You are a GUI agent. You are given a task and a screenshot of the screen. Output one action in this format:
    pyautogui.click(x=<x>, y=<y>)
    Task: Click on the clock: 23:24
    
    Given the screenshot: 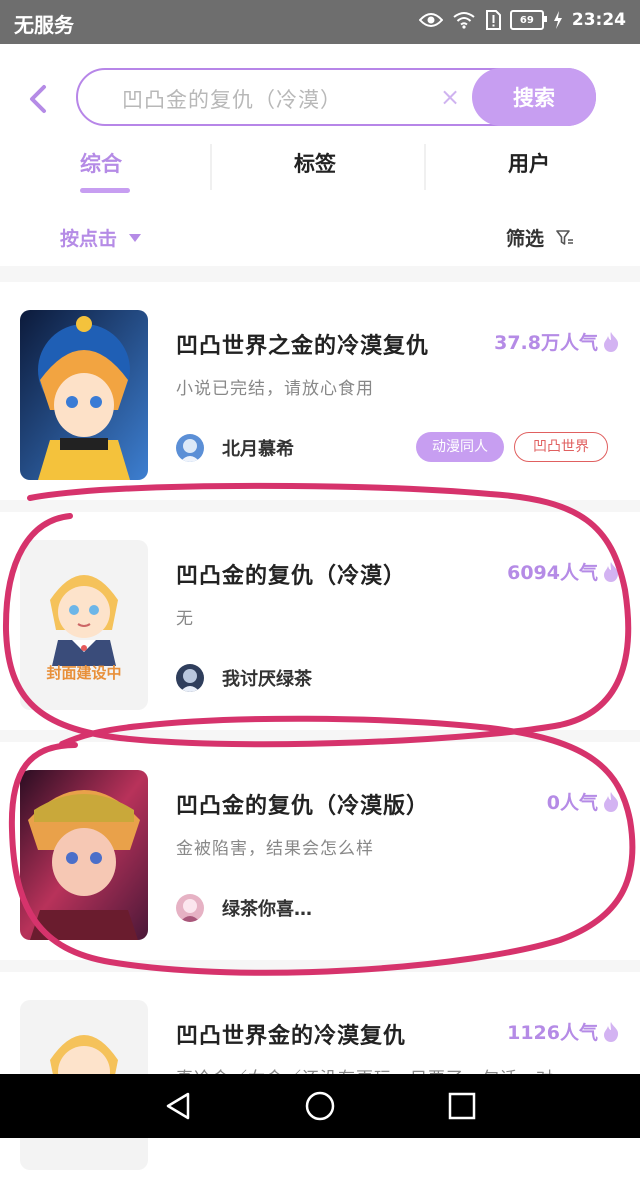 What is the action you would take?
    pyautogui.click(x=598, y=20)
    